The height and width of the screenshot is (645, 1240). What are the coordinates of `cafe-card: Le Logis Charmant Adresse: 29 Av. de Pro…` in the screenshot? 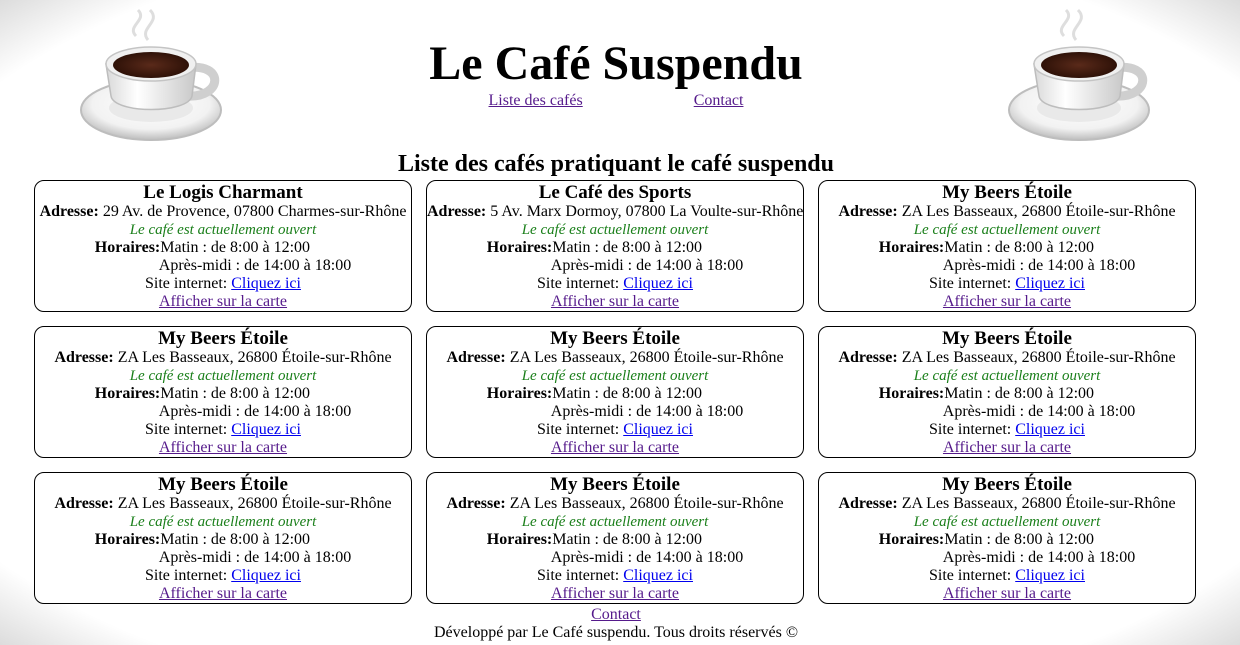 It's located at (223, 246).